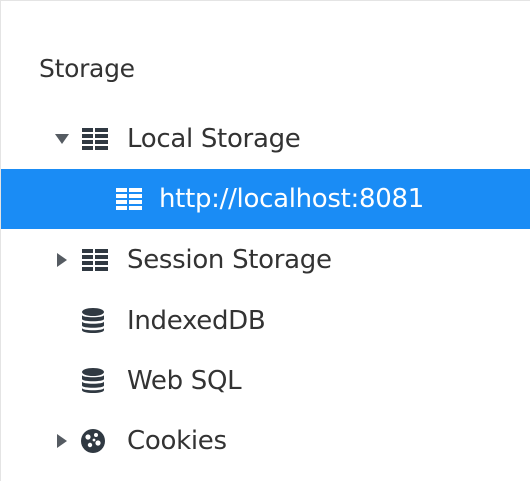 This screenshot has height=481, width=530. What do you see at coordinates (196, 321) in the screenshot?
I see `tree-item-label: IndexedDB` at bounding box center [196, 321].